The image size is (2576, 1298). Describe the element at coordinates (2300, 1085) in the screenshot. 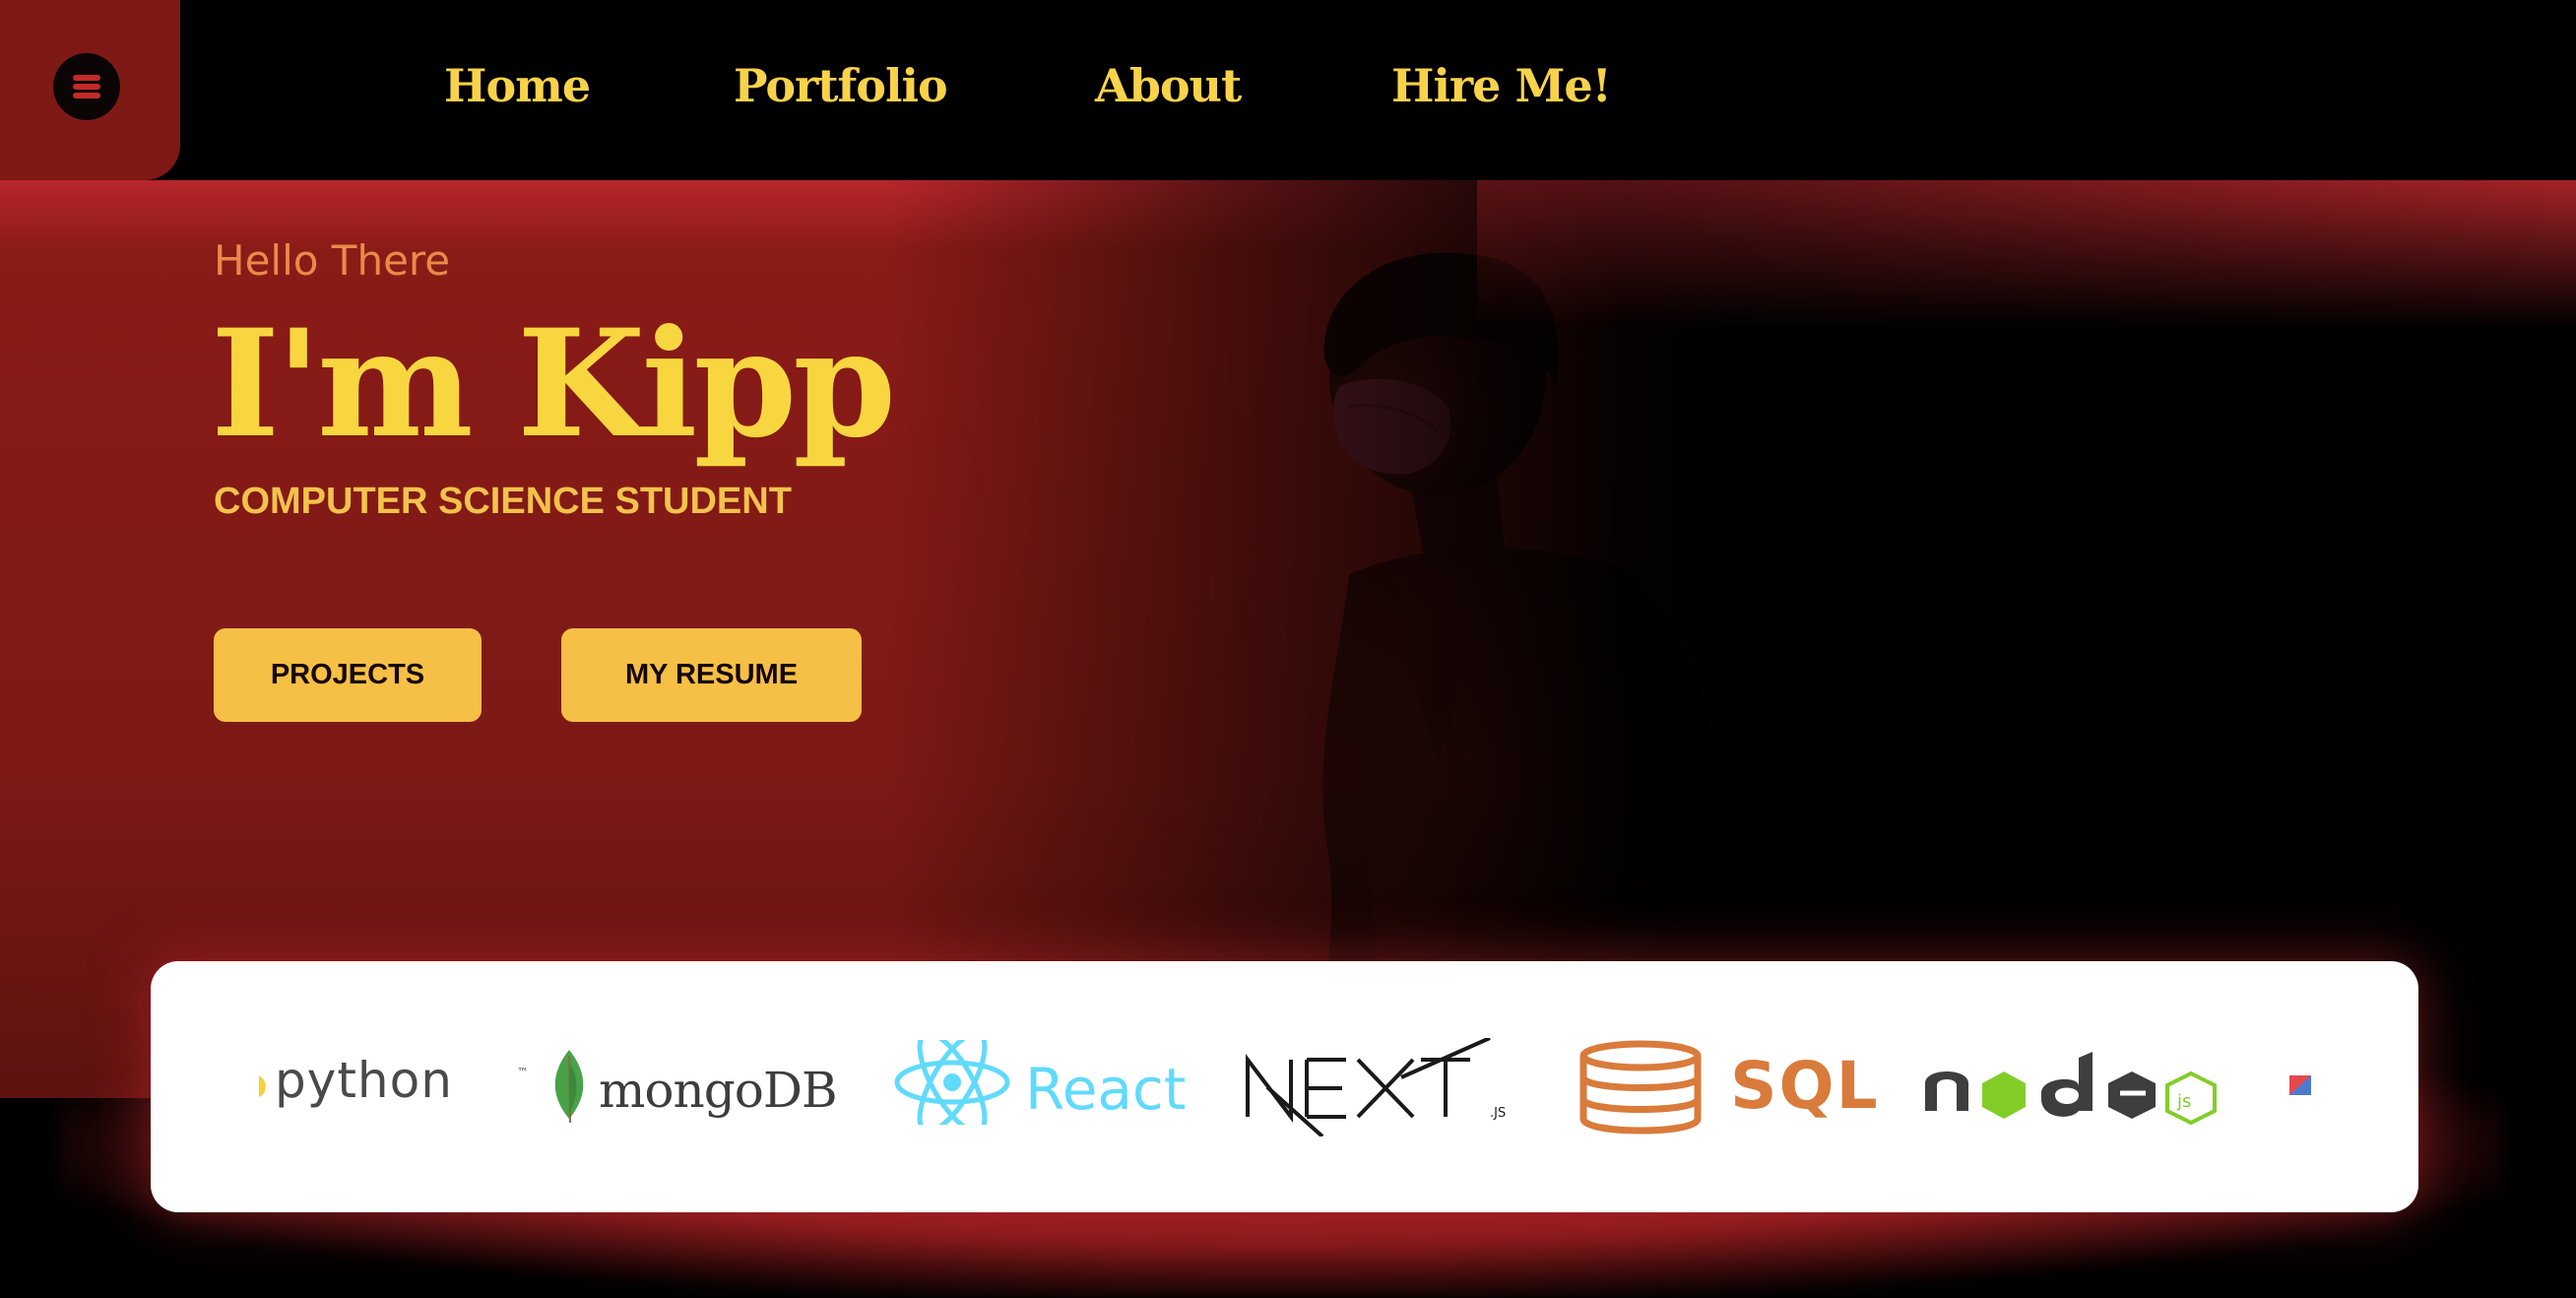

I see `partial-logo-icon` at that location.